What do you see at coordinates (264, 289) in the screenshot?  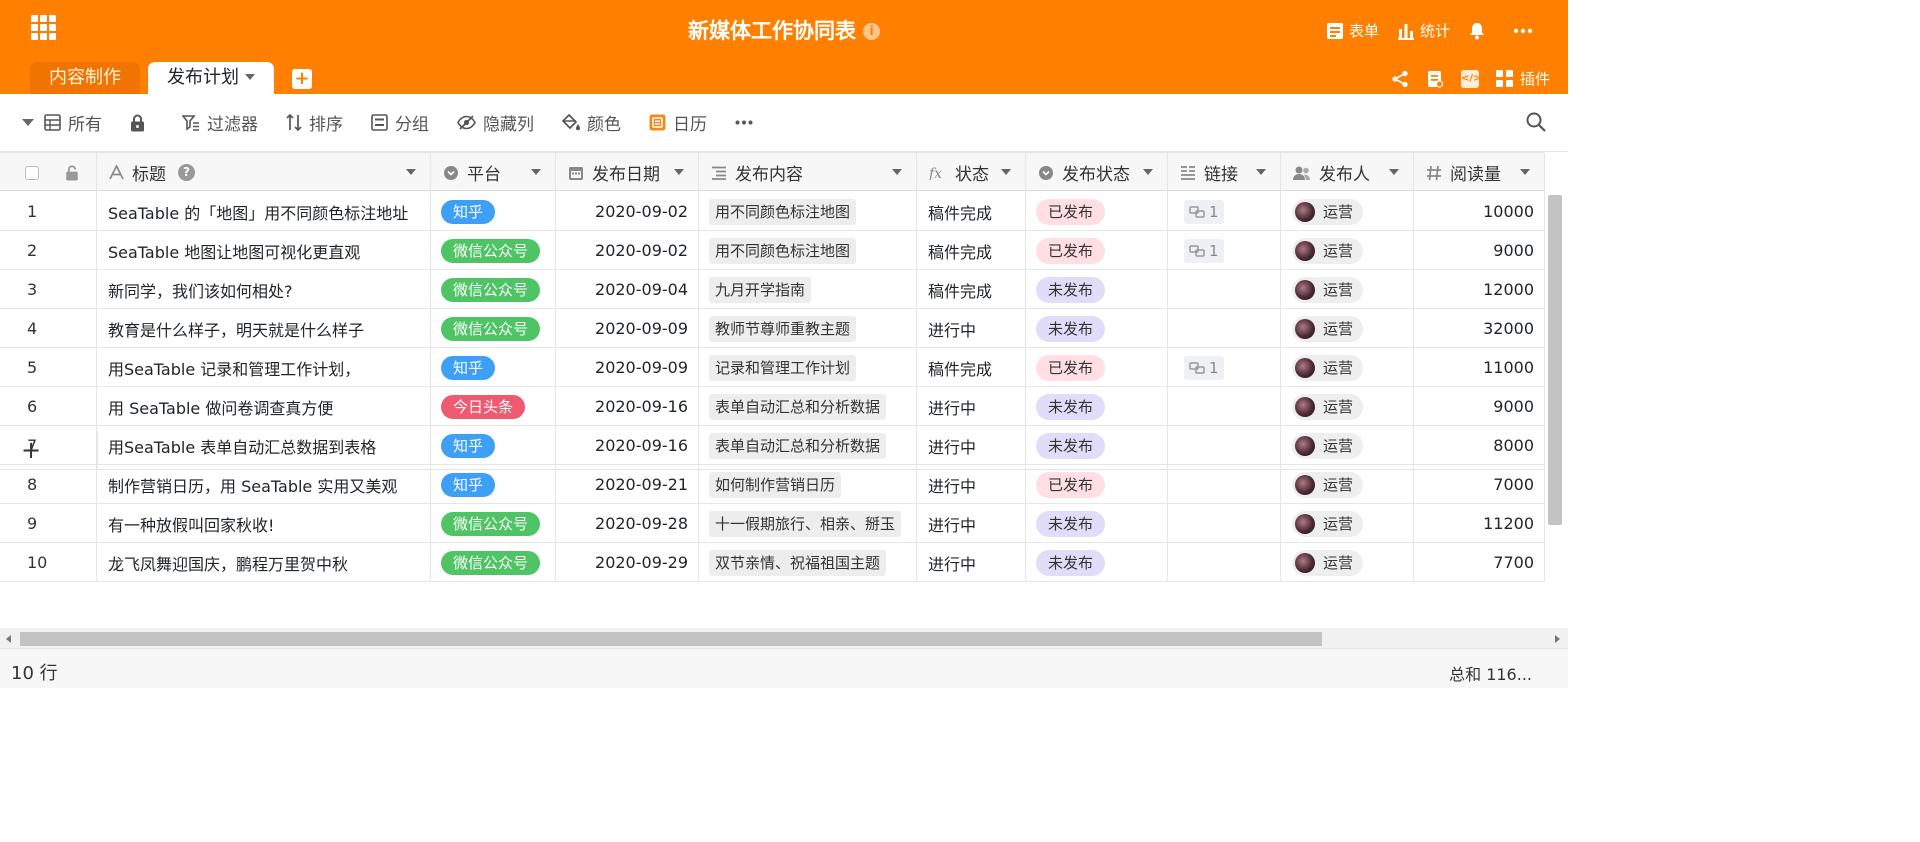 I see `cell-title: 新同学，我们该如何相处?` at bounding box center [264, 289].